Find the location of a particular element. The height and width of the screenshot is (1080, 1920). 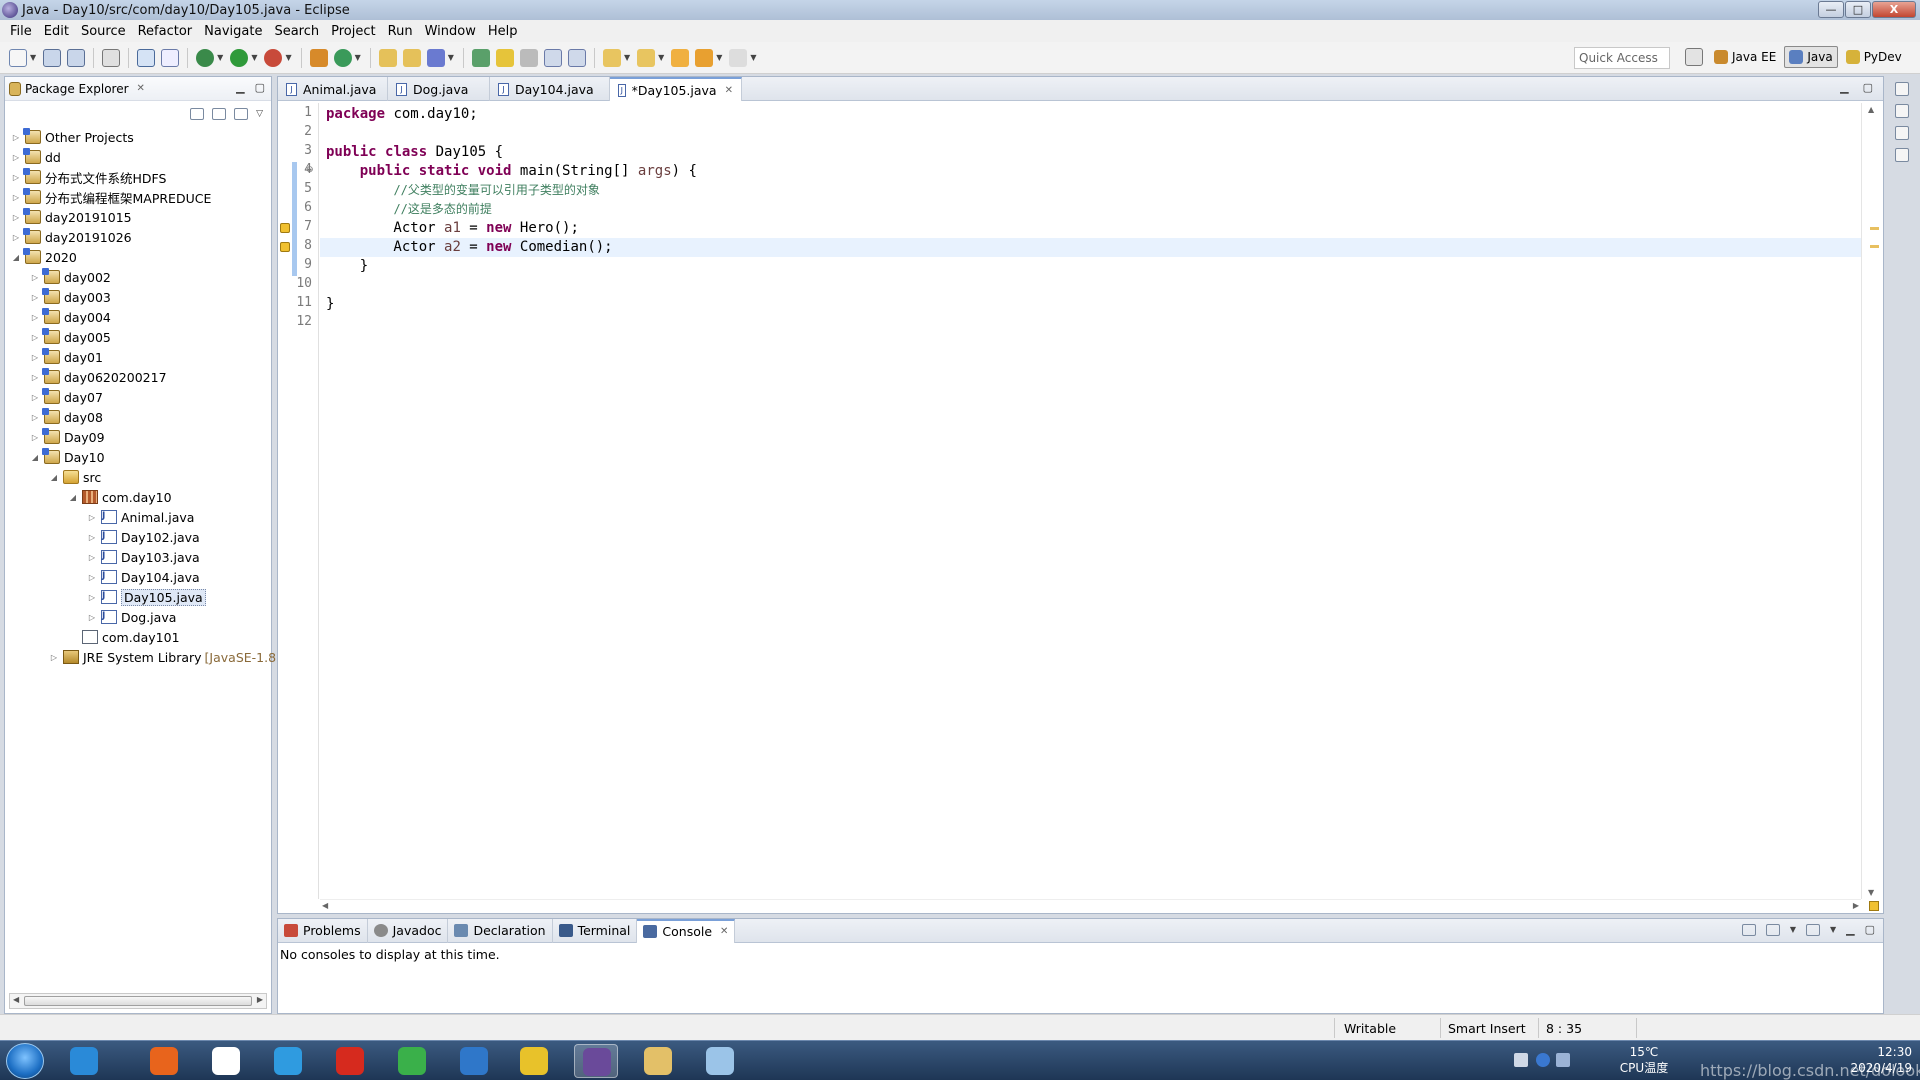

back-dropdown-icon: ▼ is located at coordinates (719, 57).